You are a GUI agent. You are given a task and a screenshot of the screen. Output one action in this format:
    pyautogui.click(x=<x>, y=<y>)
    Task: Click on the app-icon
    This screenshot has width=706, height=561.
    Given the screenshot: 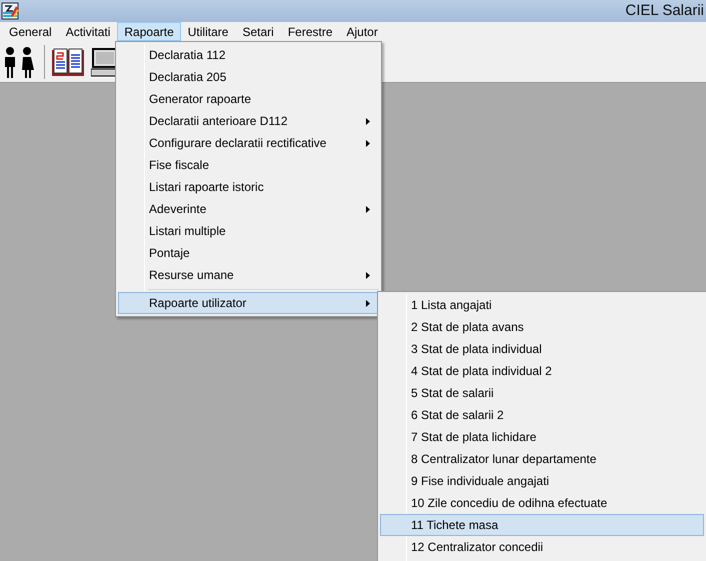 What is the action you would take?
    pyautogui.click(x=10, y=11)
    